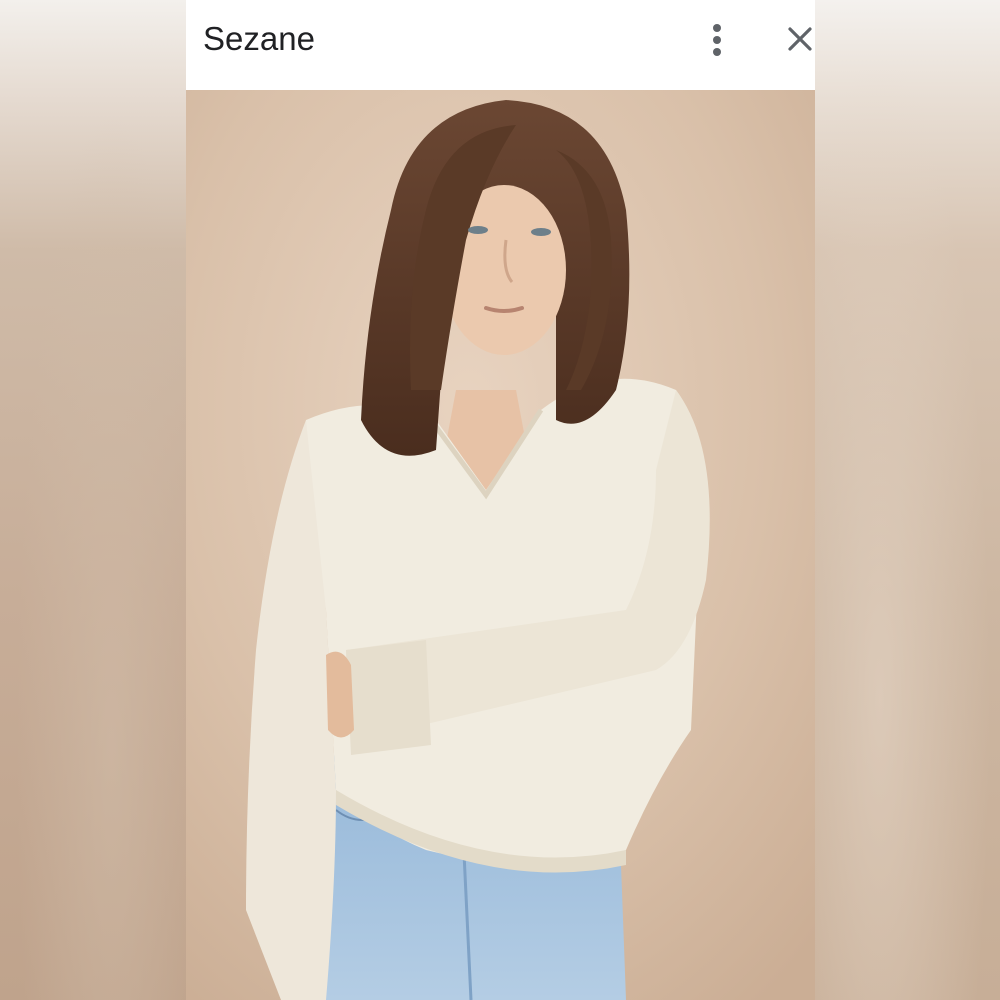 The width and height of the screenshot is (1000, 1000). I want to click on viewer-header: Sezane, so click(500, 45).